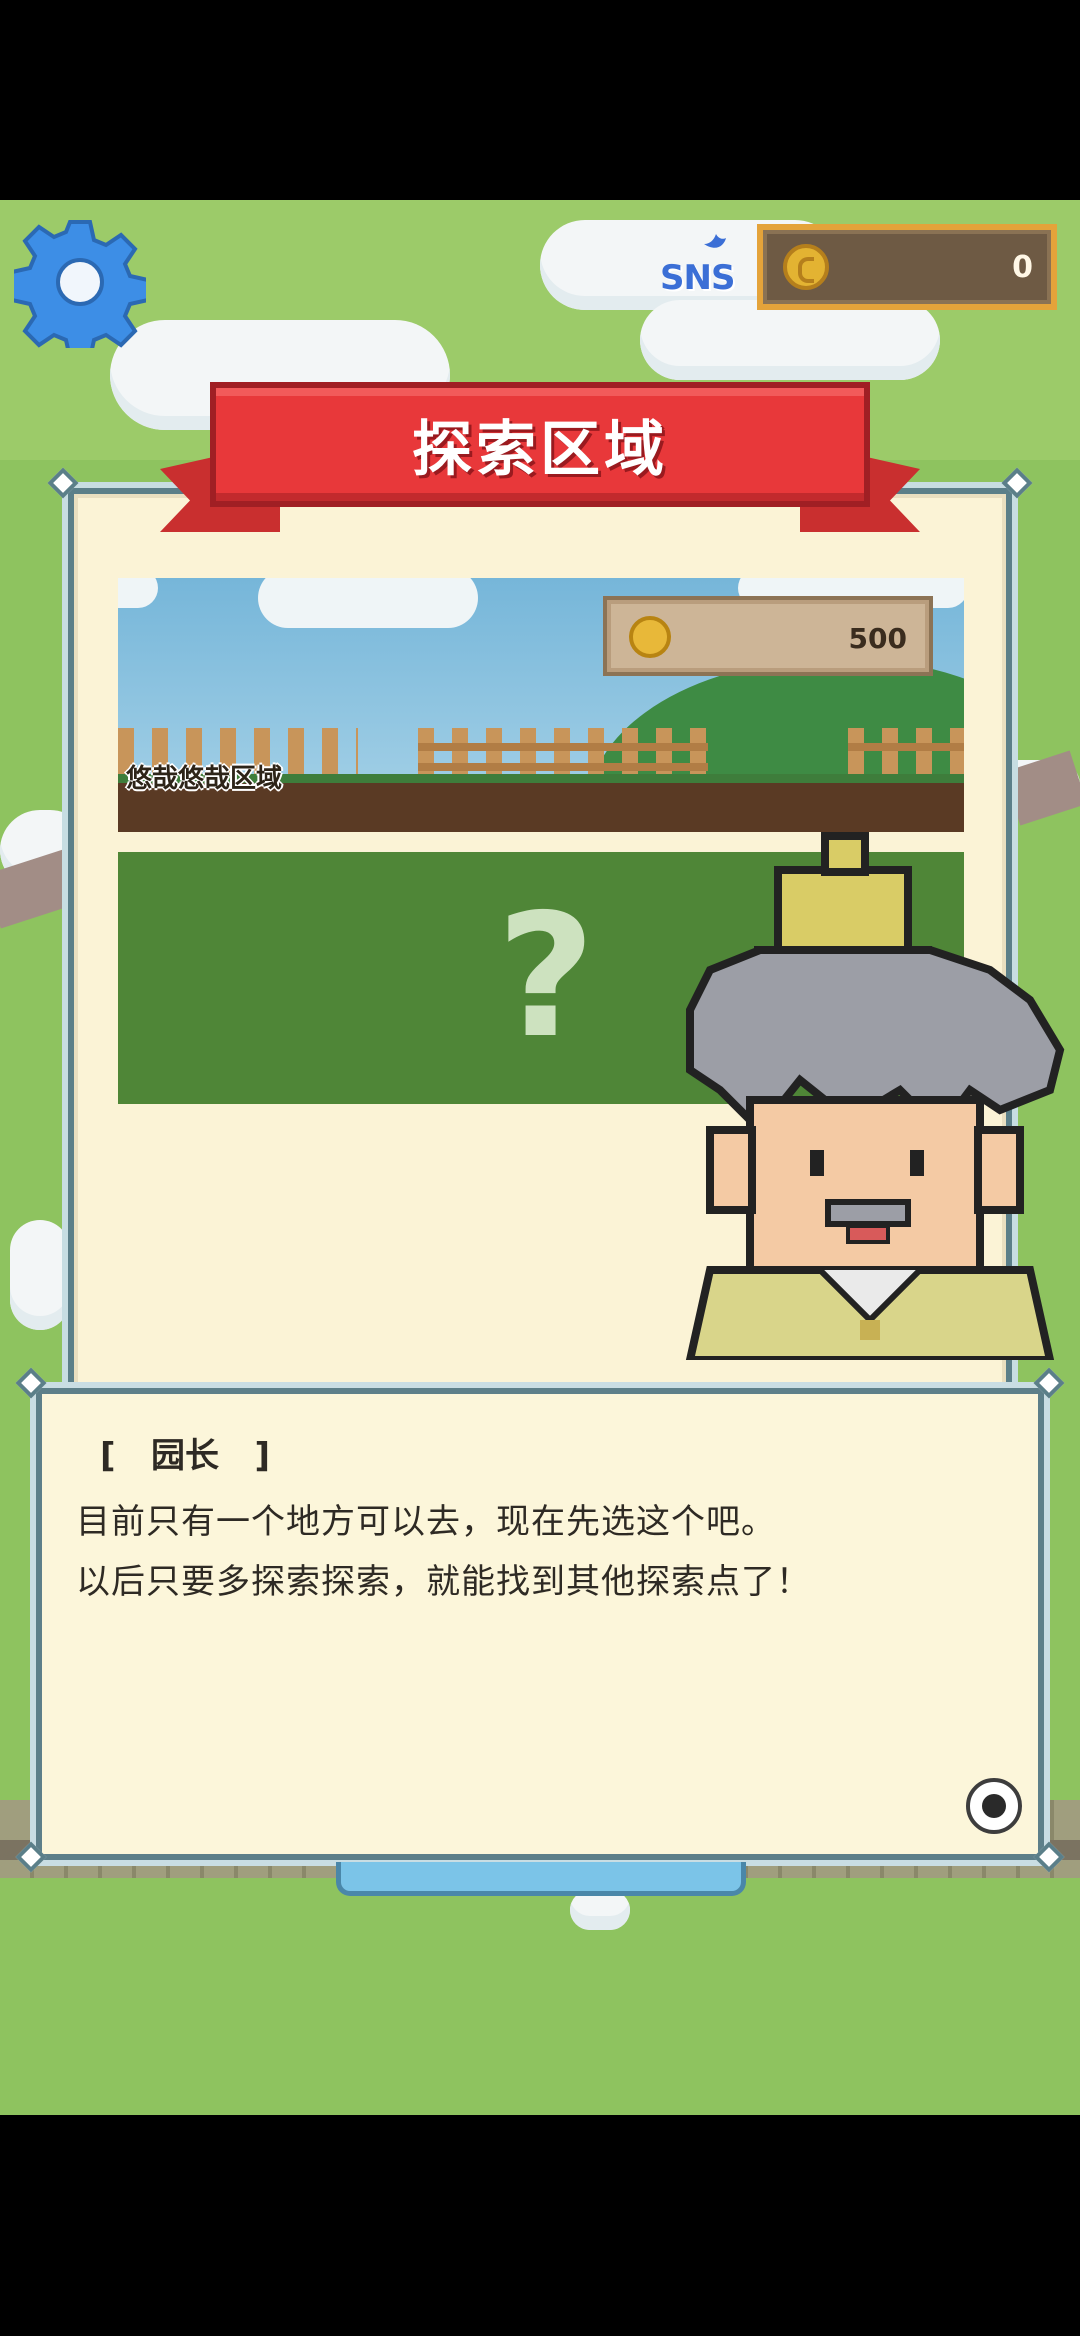 The image size is (1080, 2336). I want to click on question-mark-icon: ?, so click(546, 977).